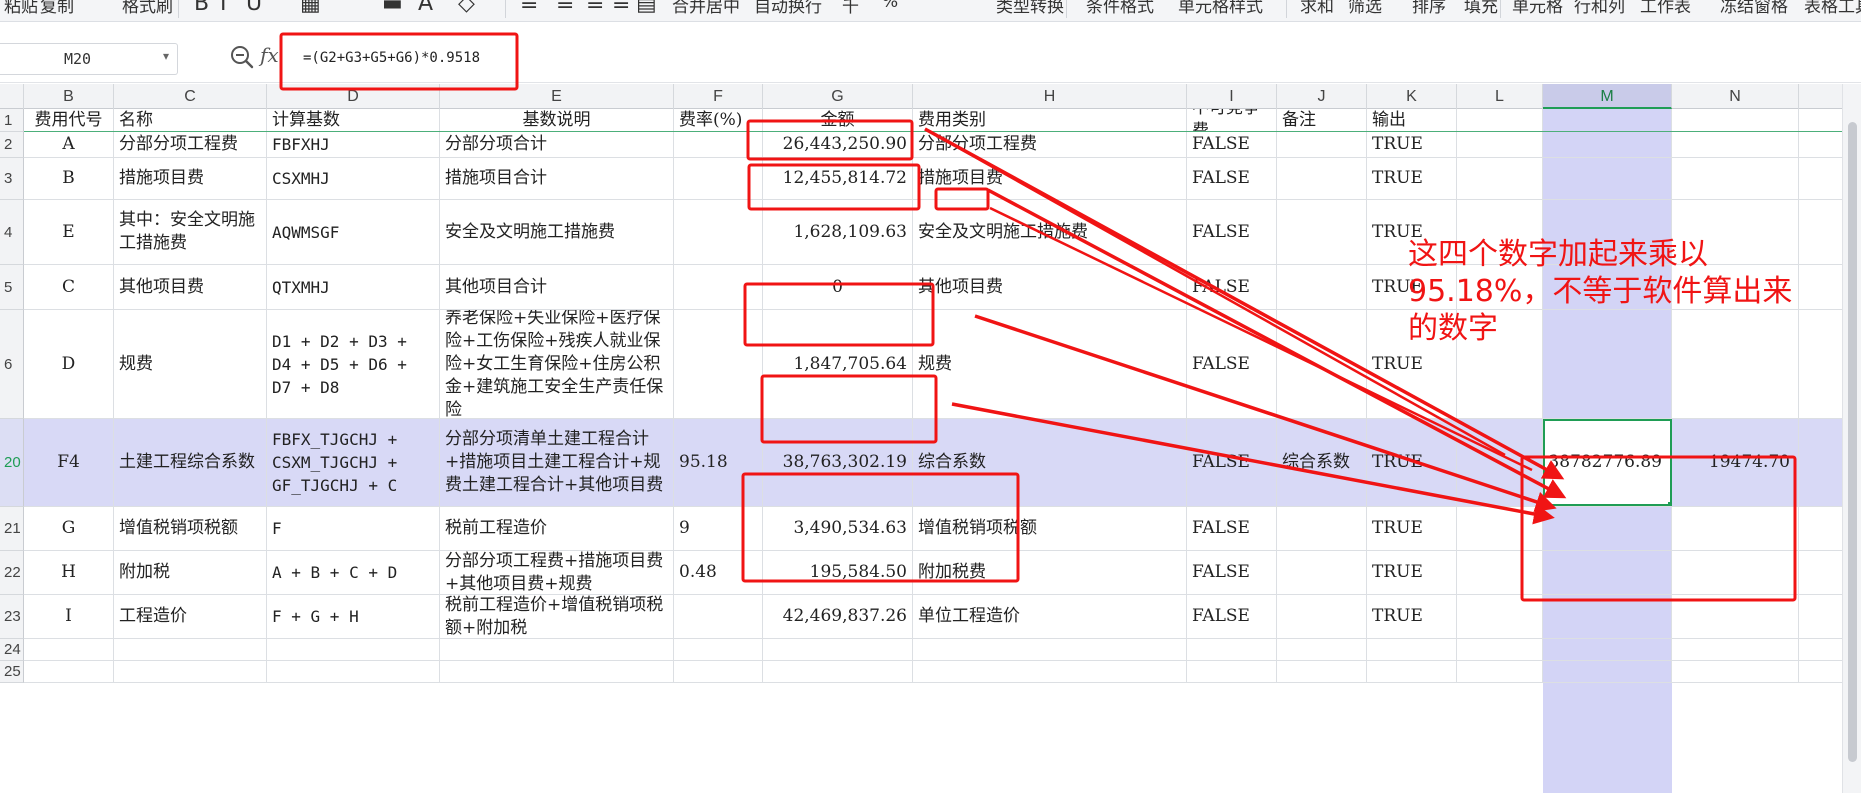  What do you see at coordinates (1500, 178) in the screenshot?
I see `cell-l3` at bounding box center [1500, 178].